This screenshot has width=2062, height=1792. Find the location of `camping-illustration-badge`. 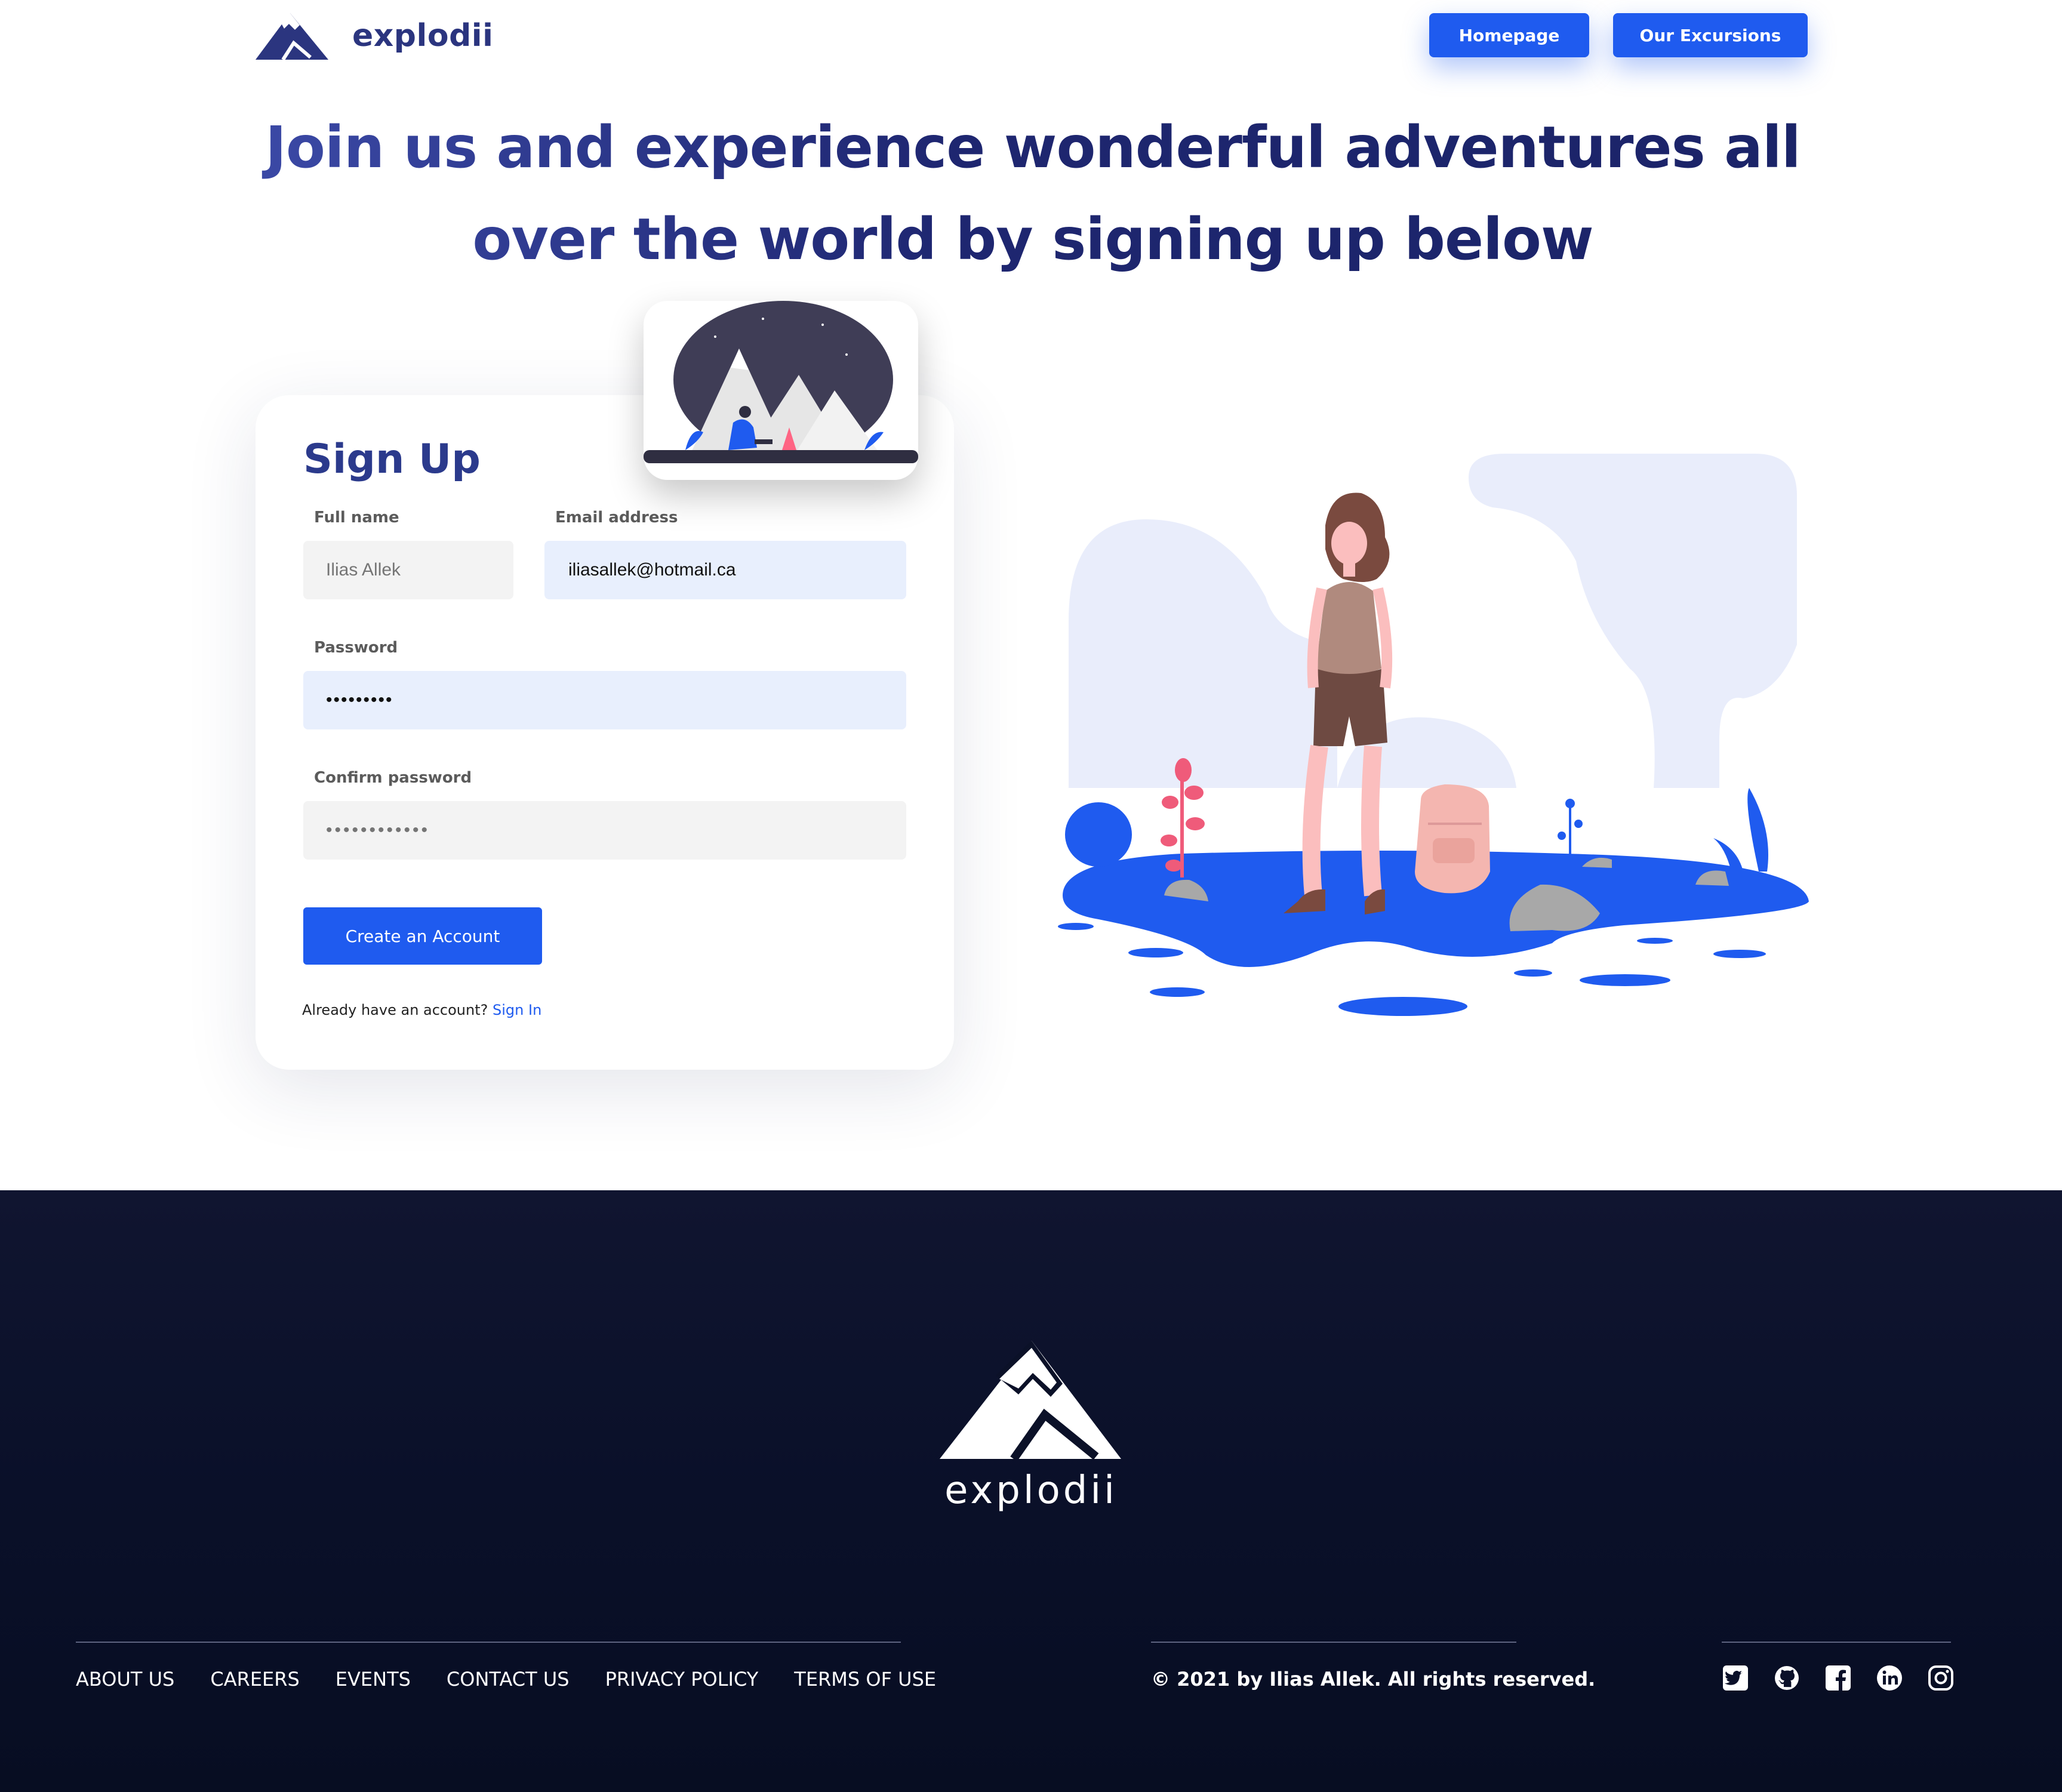

camping-illustration-badge is located at coordinates (781, 390).